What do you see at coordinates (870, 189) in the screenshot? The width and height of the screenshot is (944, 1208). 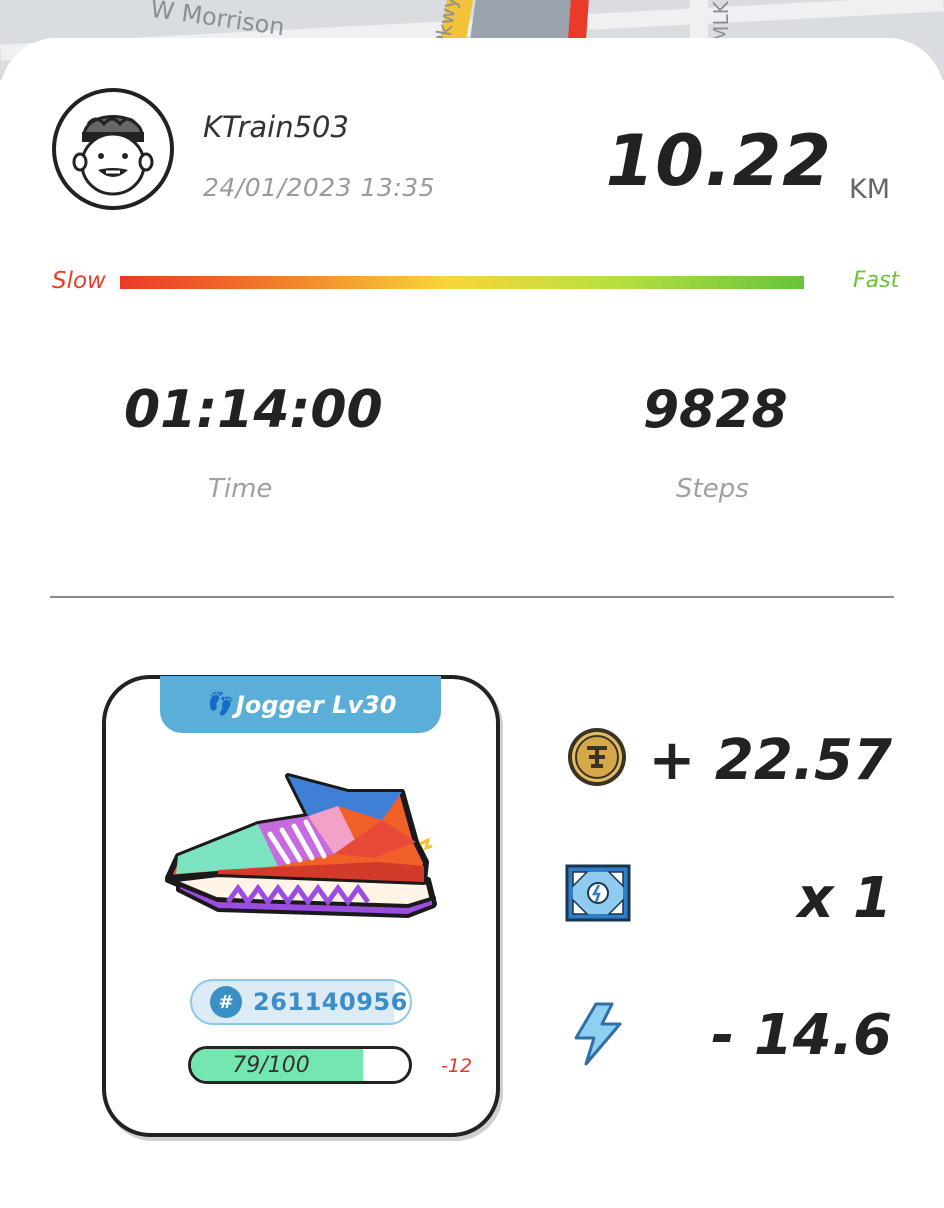 I see `distance-unit: KM` at bounding box center [870, 189].